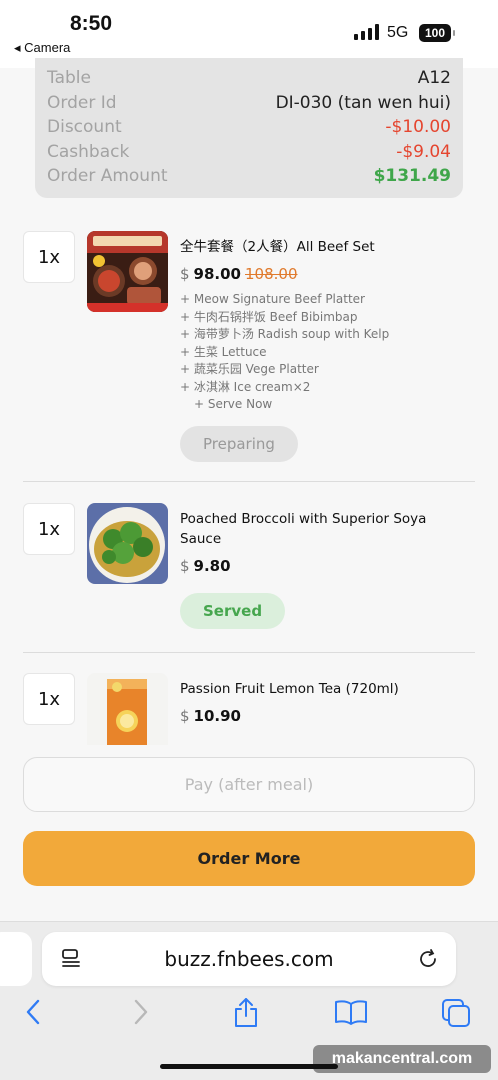 Image resolution: width=498 pixels, height=1080 pixels. What do you see at coordinates (366, 32) in the screenshot?
I see `signal-icon` at bounding box center [366, 32].